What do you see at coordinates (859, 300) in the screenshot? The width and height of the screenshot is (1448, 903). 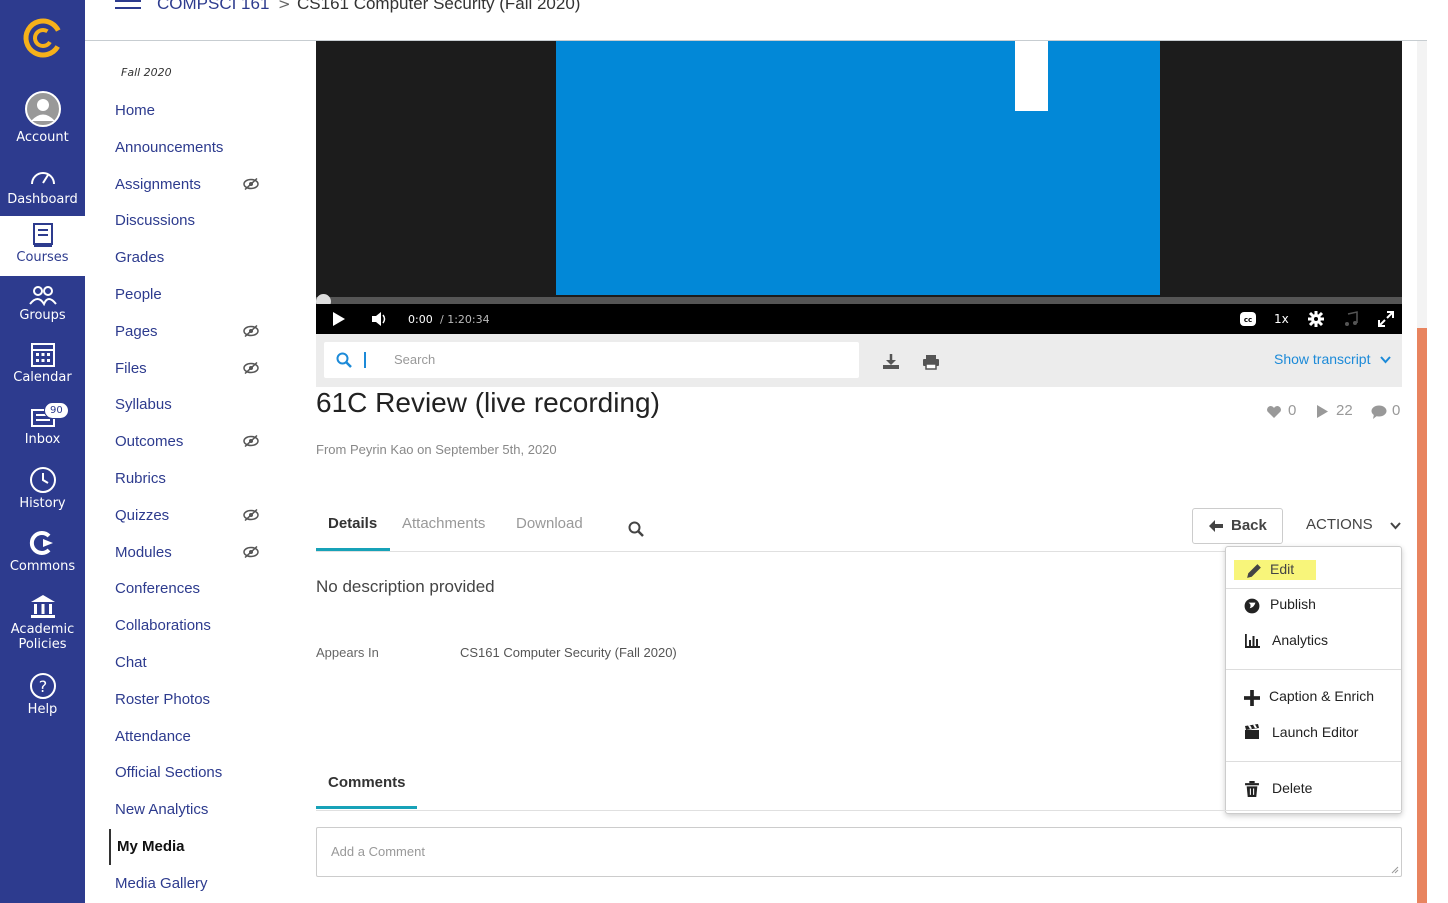 I see `progress-bar` at bounding box center [859, 300].